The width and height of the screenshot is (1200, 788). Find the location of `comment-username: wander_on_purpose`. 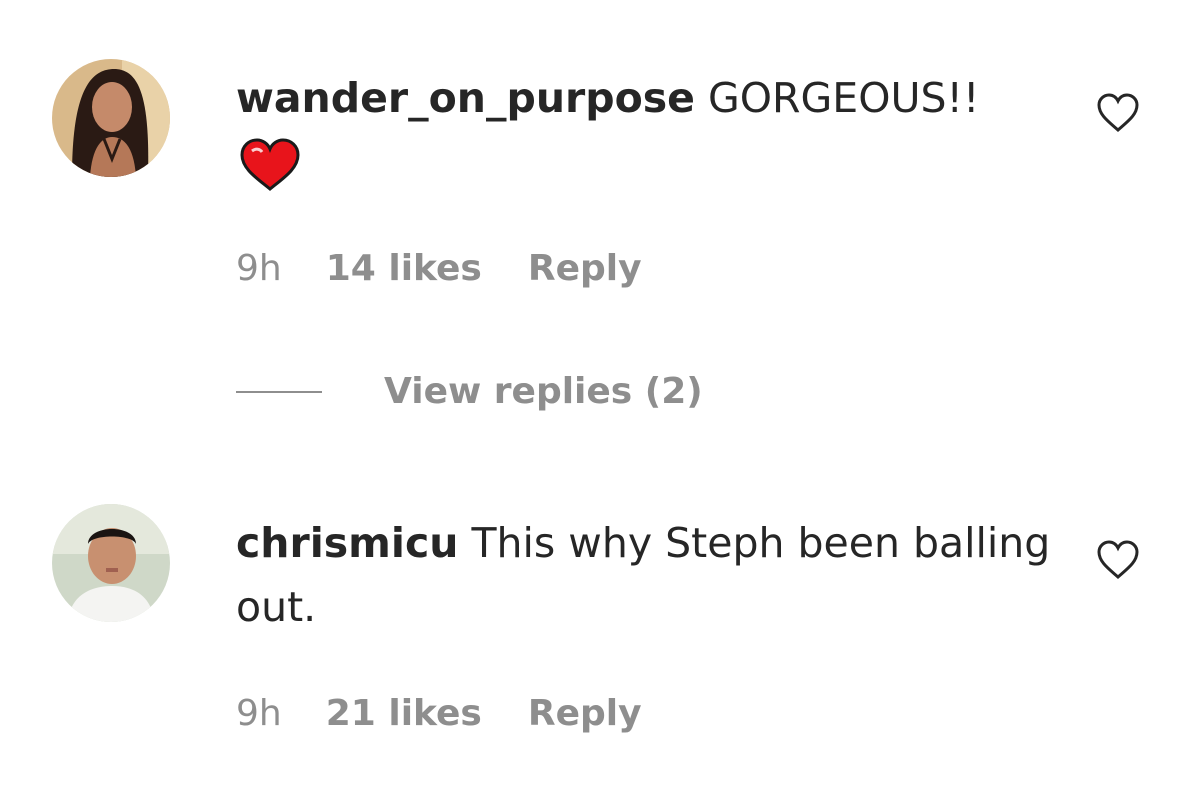

comment-username: wander_on_purpose is located at coordinates (465, 98).